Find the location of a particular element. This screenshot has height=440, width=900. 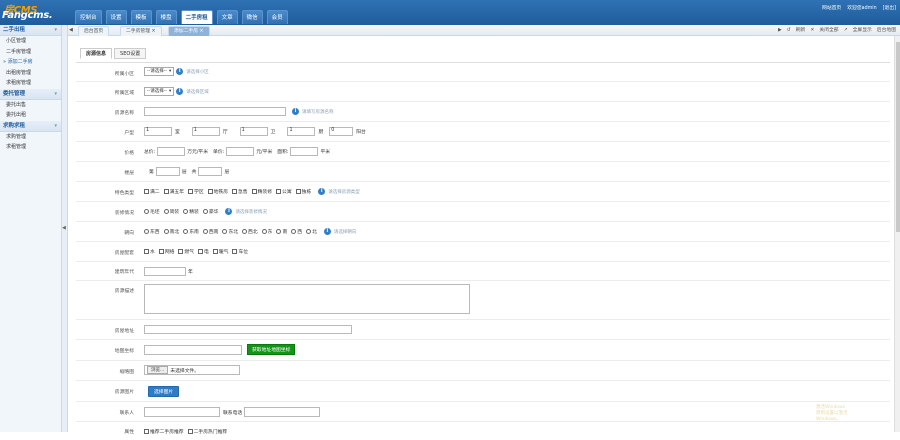

description-textarea is located at coordinates (307, 299).